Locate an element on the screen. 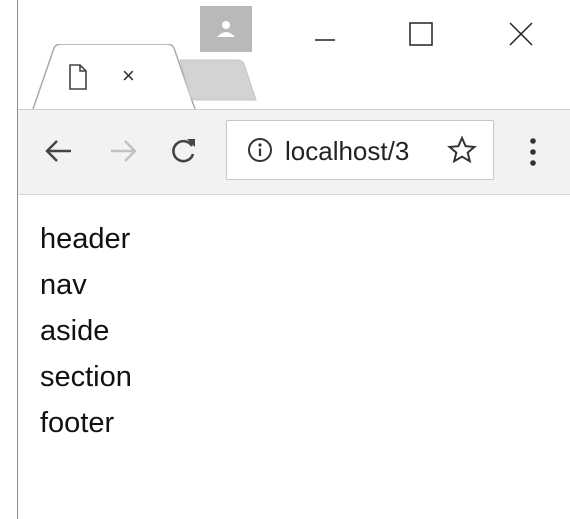 The width and height of the screenshot is (570, 519). minimize-icon is located at coordinates (325, 40).